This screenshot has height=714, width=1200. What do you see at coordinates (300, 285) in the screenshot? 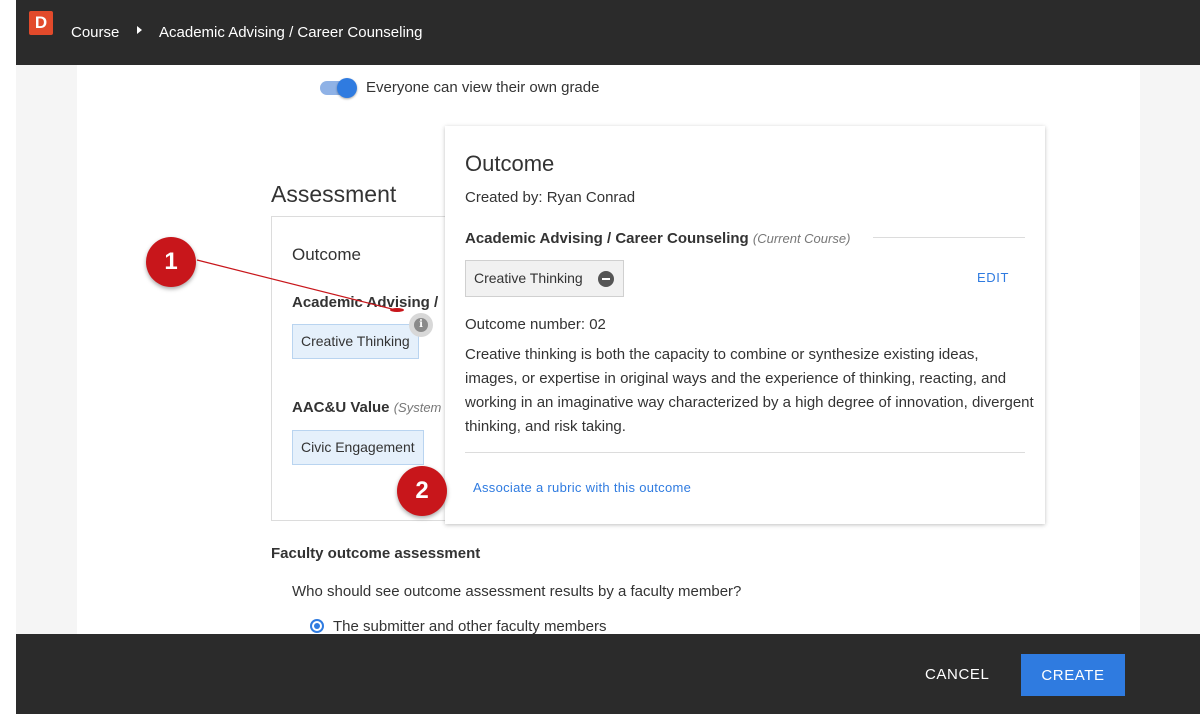
I see `annotation-connector` at bounding box center [300, 285].